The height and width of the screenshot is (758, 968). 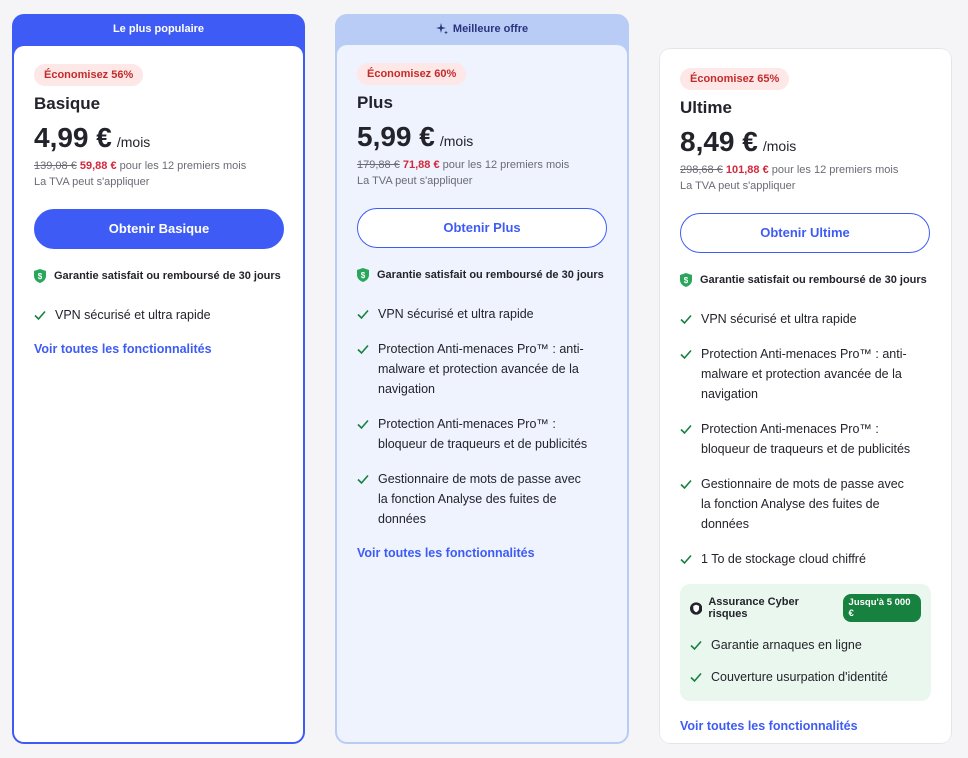 I want to click on insurance-item: Garantie arnaques en ligne, so click(x=805, y=645).